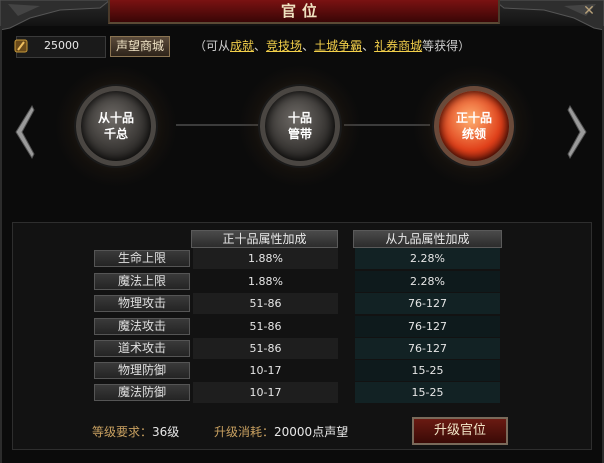 The width and height of the screenshot is (604, 463). Describe the element at coordinates (338, 46) in the screenshot. I see `hint-link-siege: 土城争霸` at that location.